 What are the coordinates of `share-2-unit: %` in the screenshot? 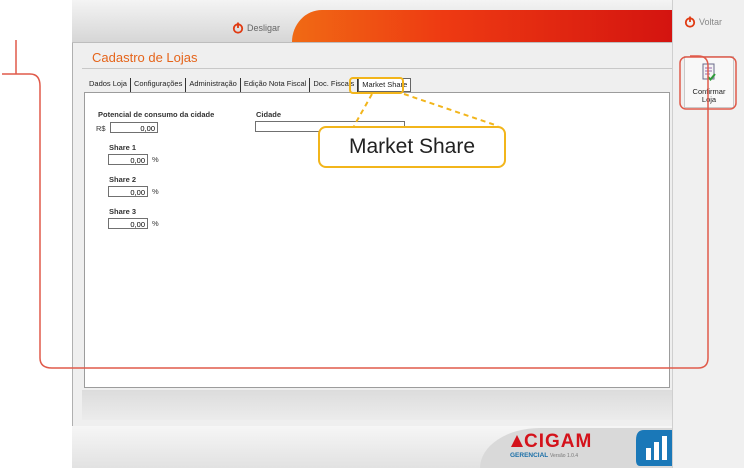 It's located at (155, 191).